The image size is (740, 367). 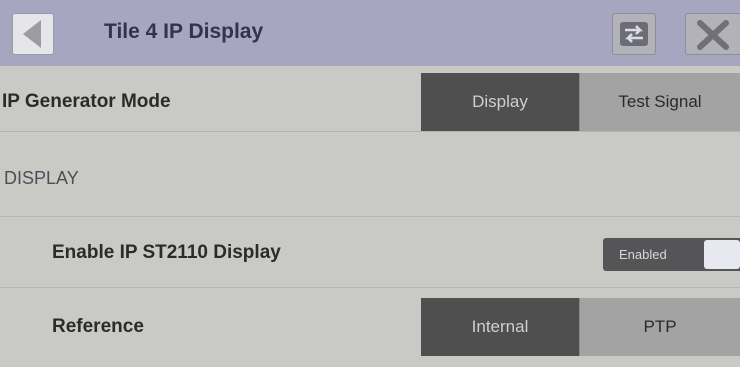 I want to click on reference-ptp-option: PTP, so click(x=659, y=327).